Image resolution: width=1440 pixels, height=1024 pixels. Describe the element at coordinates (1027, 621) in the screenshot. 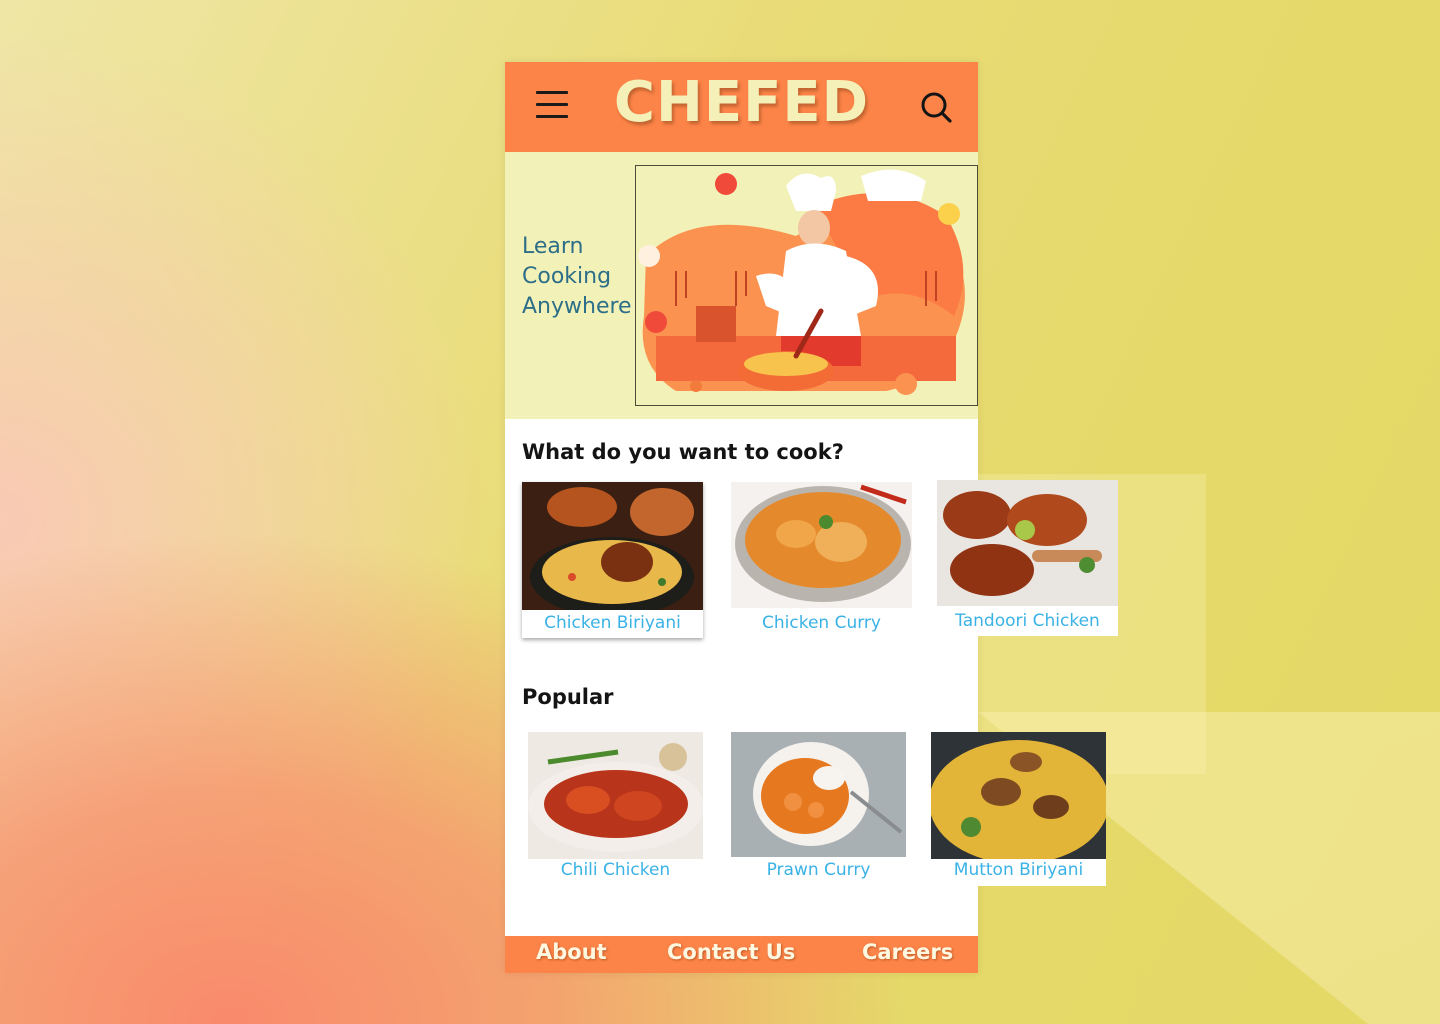

I see `card-label: Tandoori Chicken` at that location.